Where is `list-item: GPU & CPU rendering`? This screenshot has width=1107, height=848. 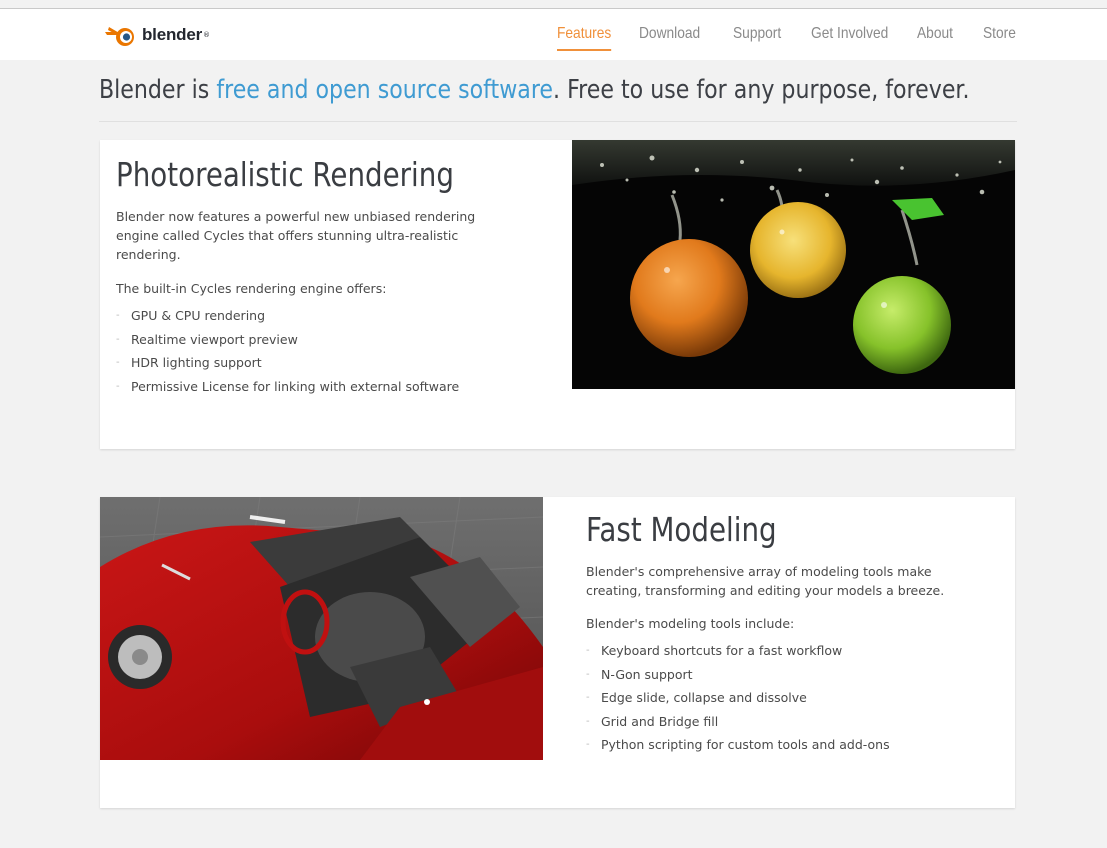
list-item: GPU & CPU rendering is located at coordinates (287, 318).